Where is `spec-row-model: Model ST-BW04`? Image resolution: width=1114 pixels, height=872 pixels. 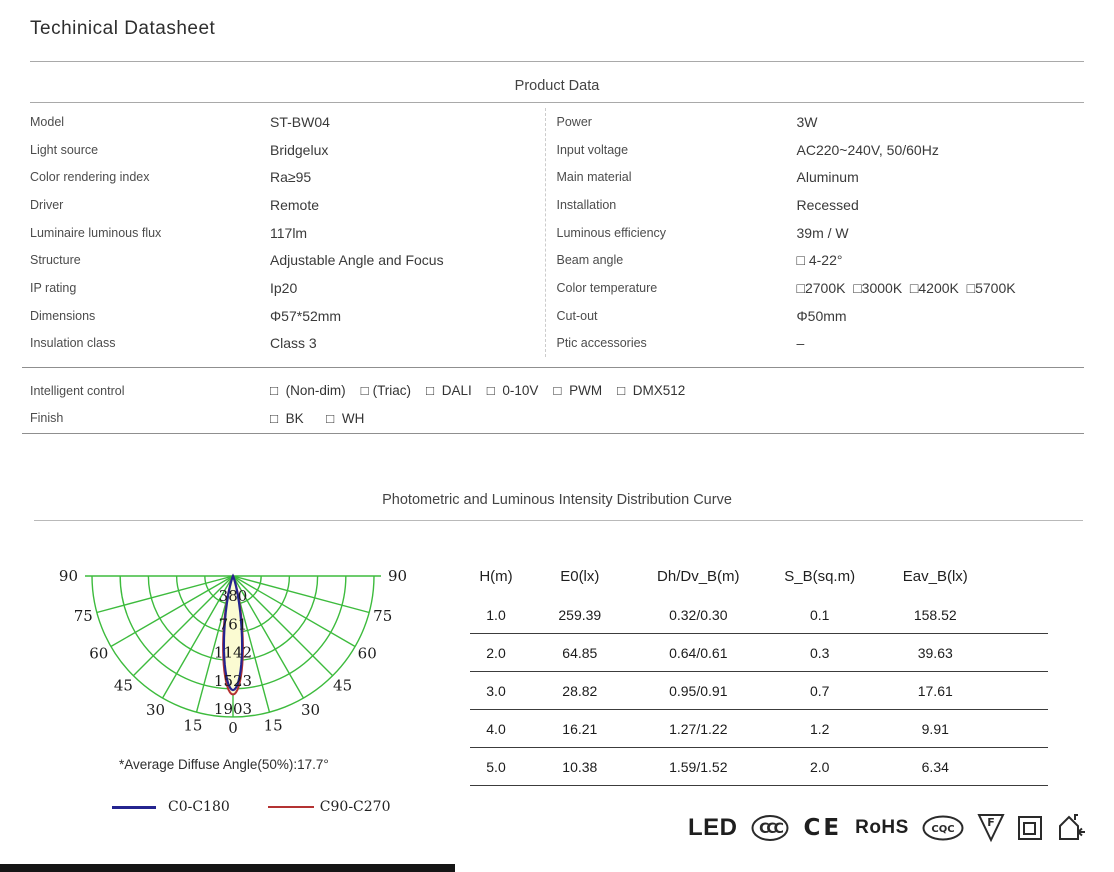
spec-row-model: Model ST-BW04 is located at coordinates (287, 122).